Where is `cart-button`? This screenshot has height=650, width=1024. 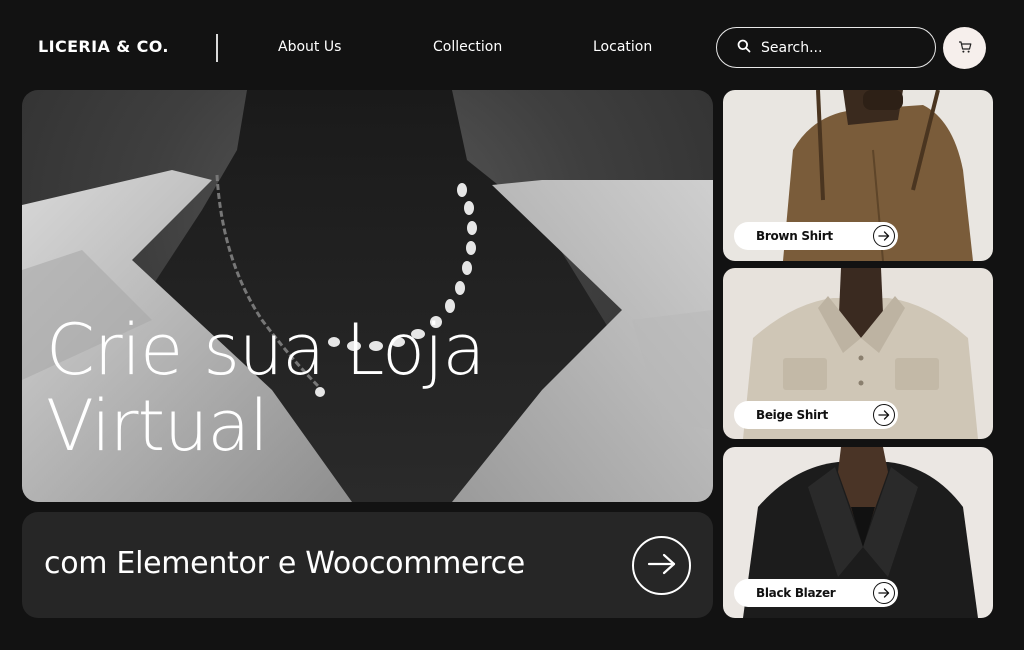
cart-button is located at coordinates (964, 48).